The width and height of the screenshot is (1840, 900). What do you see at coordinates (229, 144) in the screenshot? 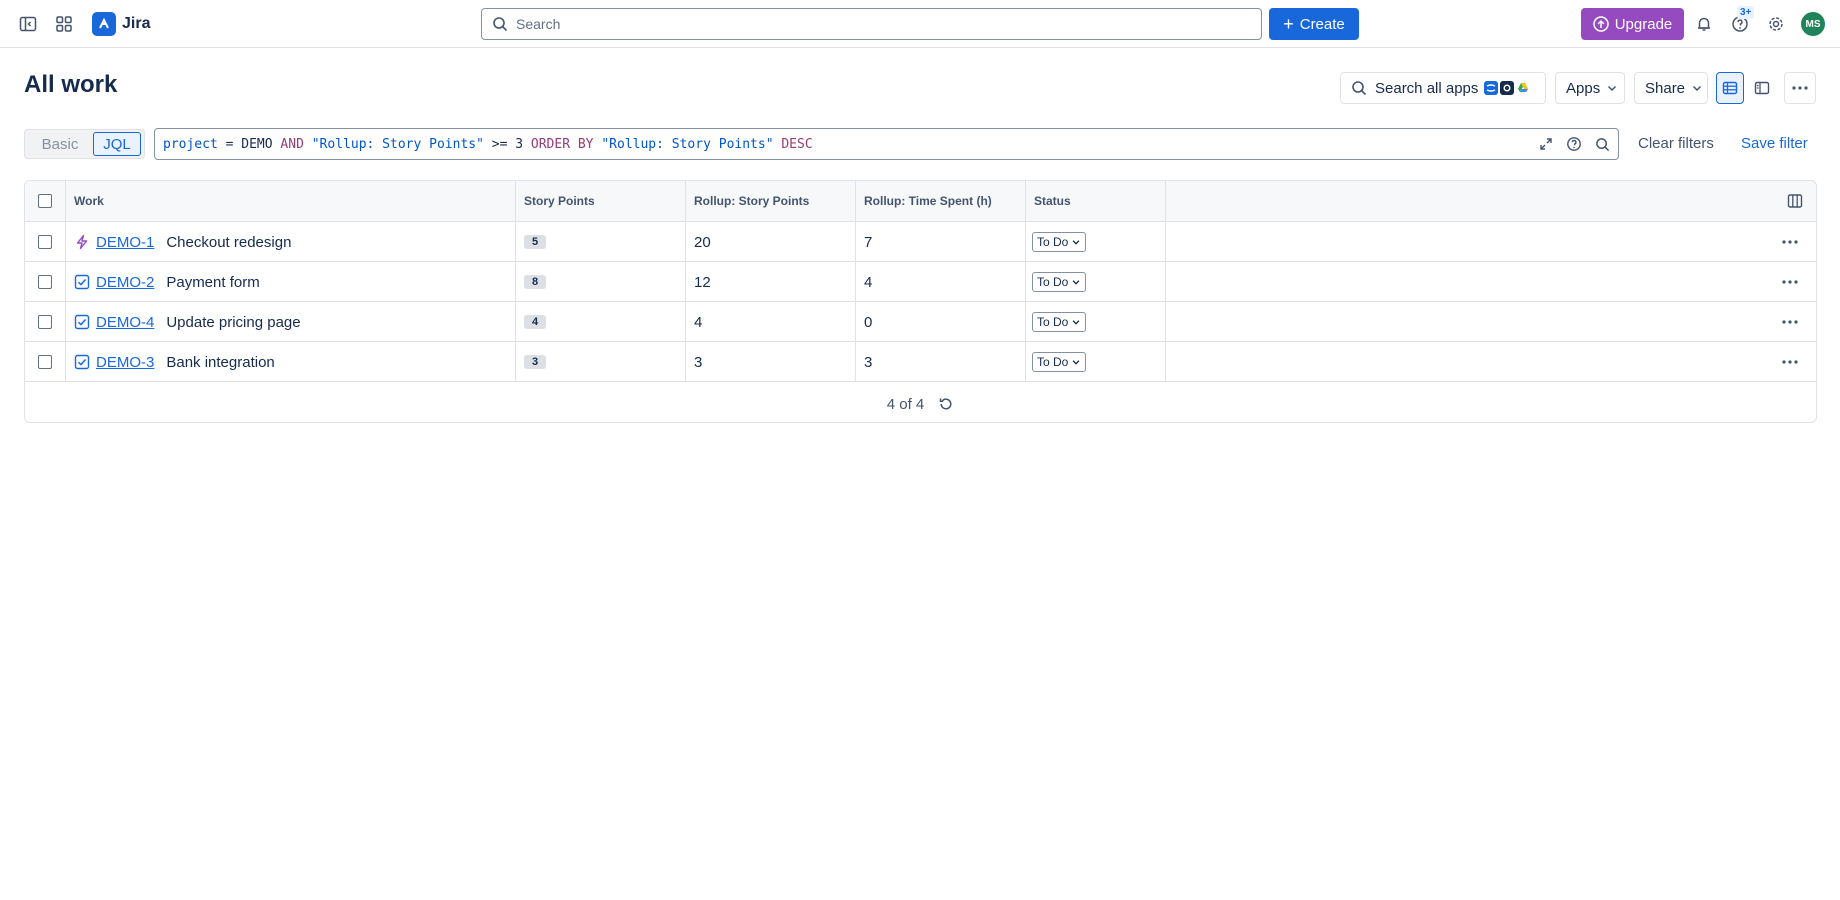
I see `jql-token: =` at bounding box center [229, 144].